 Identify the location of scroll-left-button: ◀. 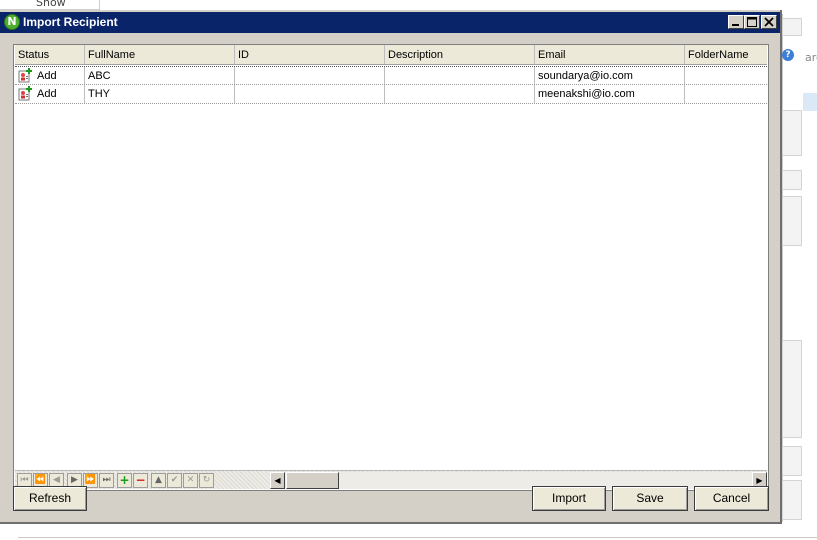
(277, 480).